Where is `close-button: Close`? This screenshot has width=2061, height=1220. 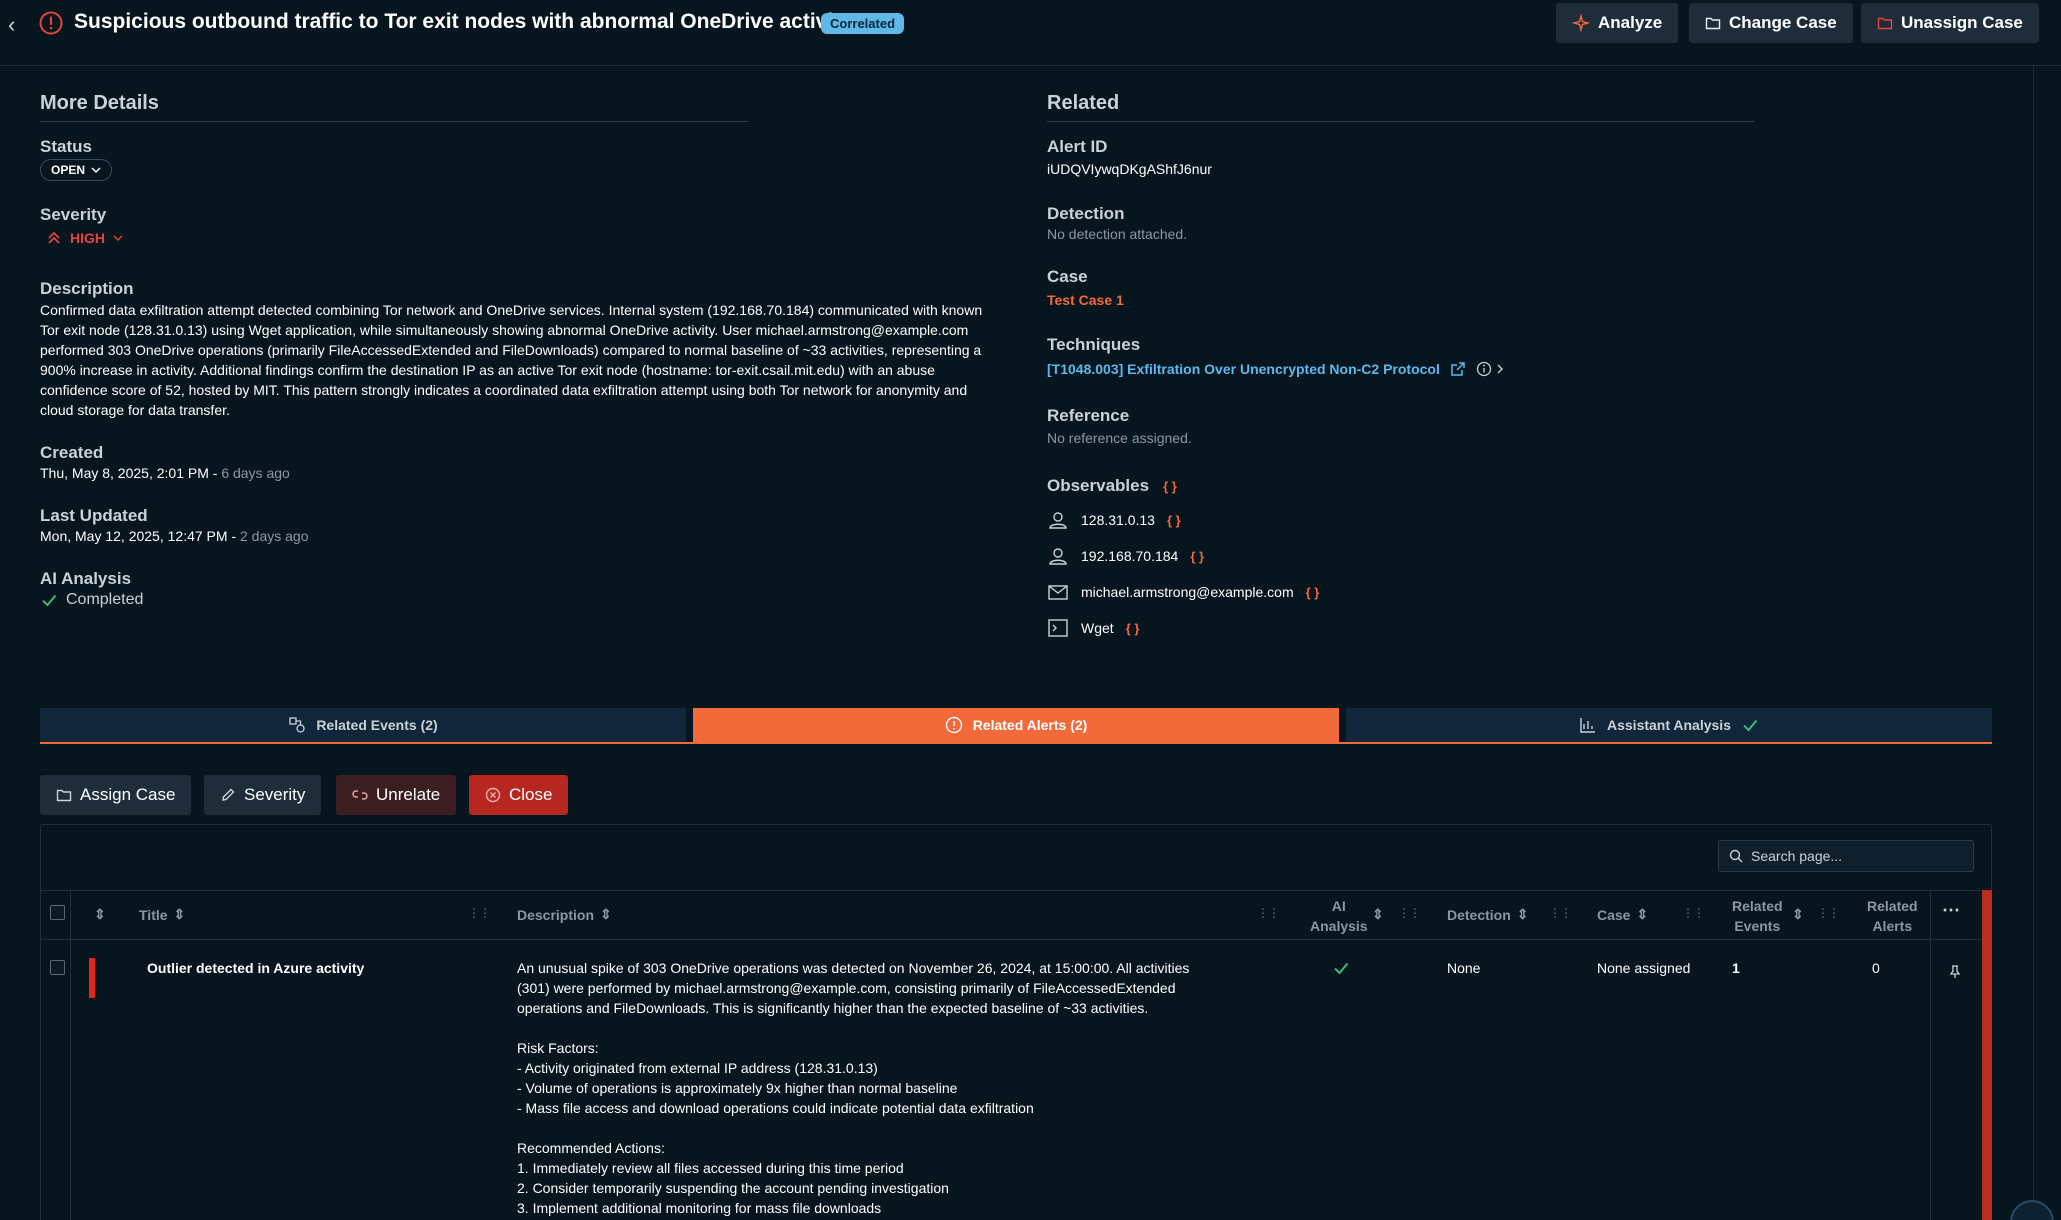 close-button: Close is located at coordinates (519, 795).